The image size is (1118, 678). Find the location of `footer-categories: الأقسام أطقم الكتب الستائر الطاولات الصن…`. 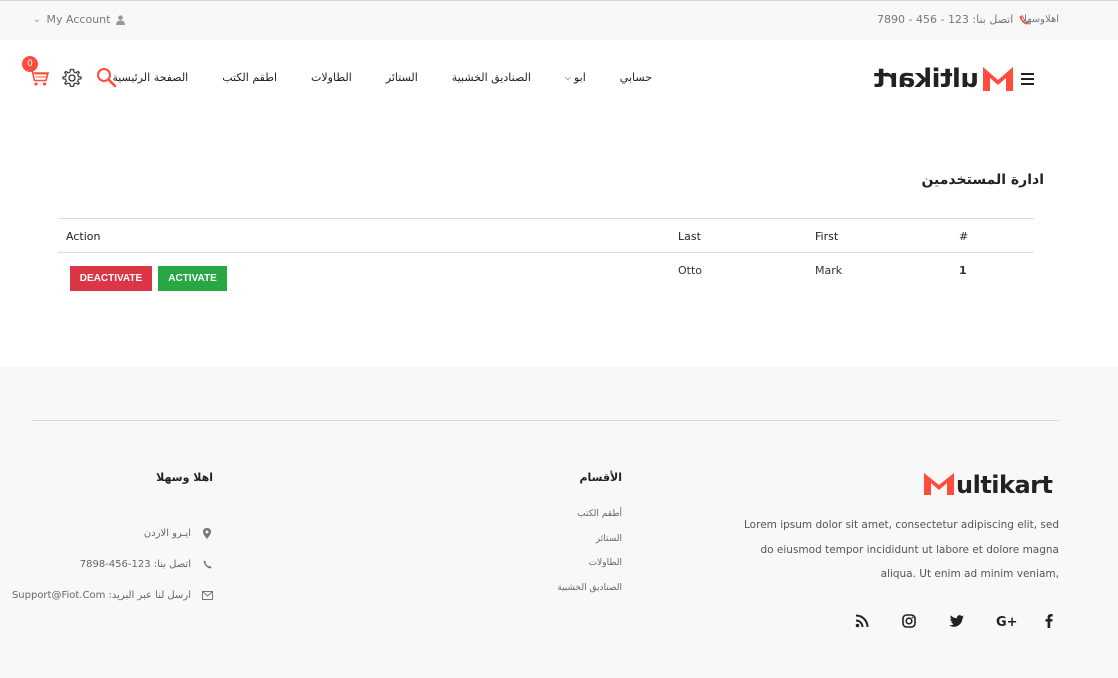

footer-categories: الأقسام أطقم الكتب الستائر الطاولات الصن… is located at coordinates (589, 539).